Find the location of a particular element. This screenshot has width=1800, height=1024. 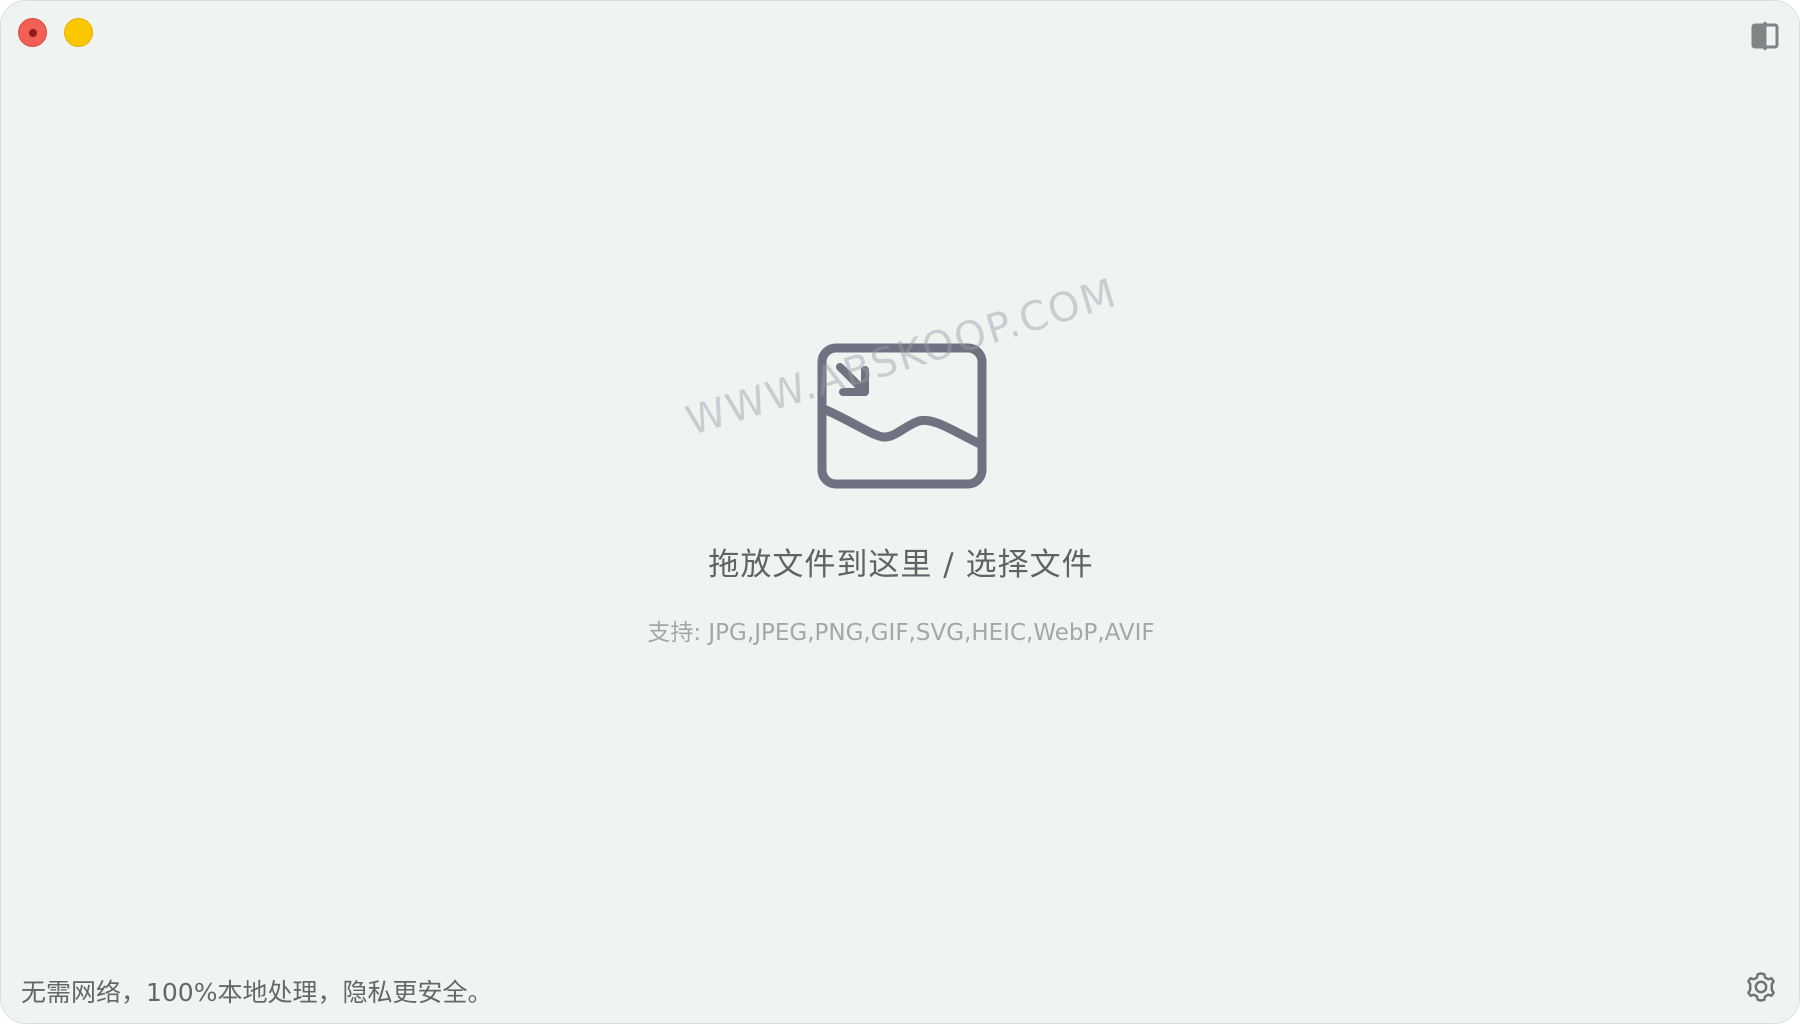

minimize-button is located at coordinates (78, 32).